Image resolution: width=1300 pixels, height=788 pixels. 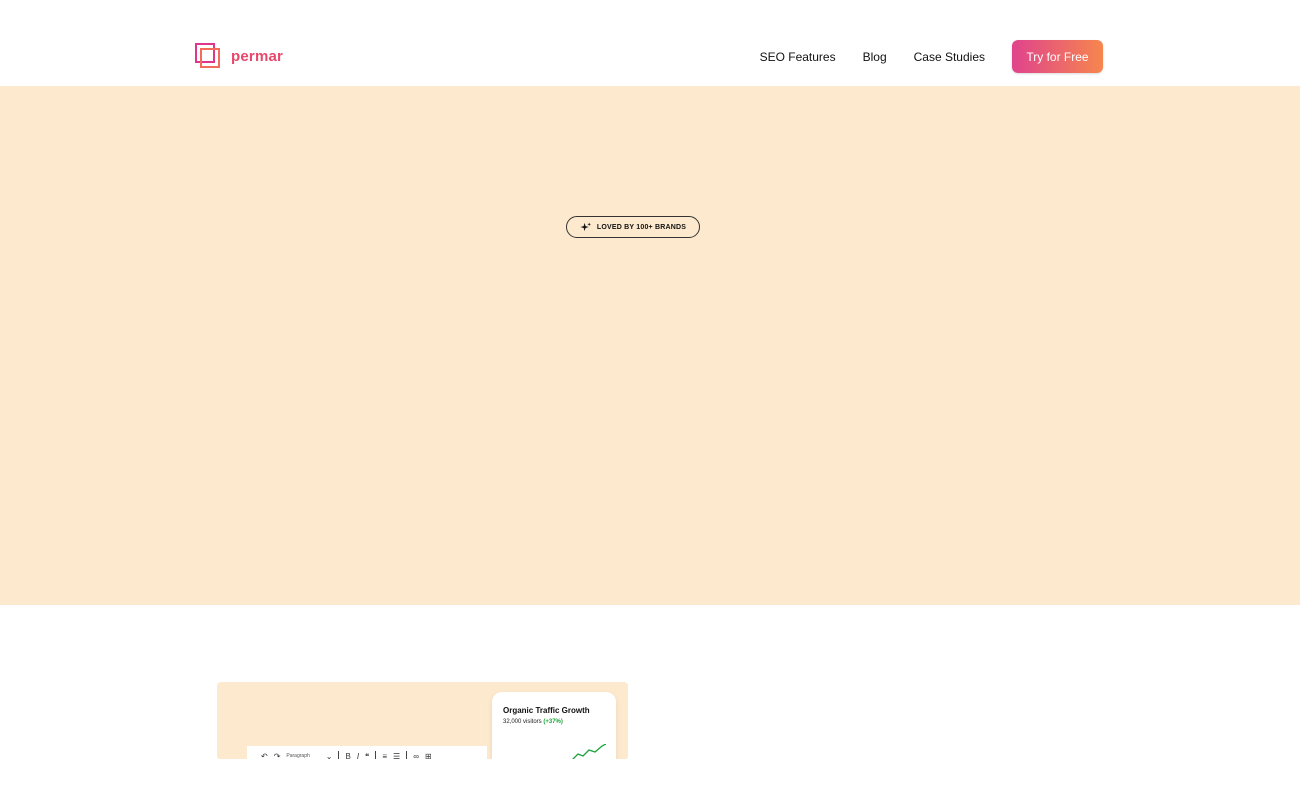 I want to click on traffic-title: Organic Traffic Growth, so click(x=546, y=710).